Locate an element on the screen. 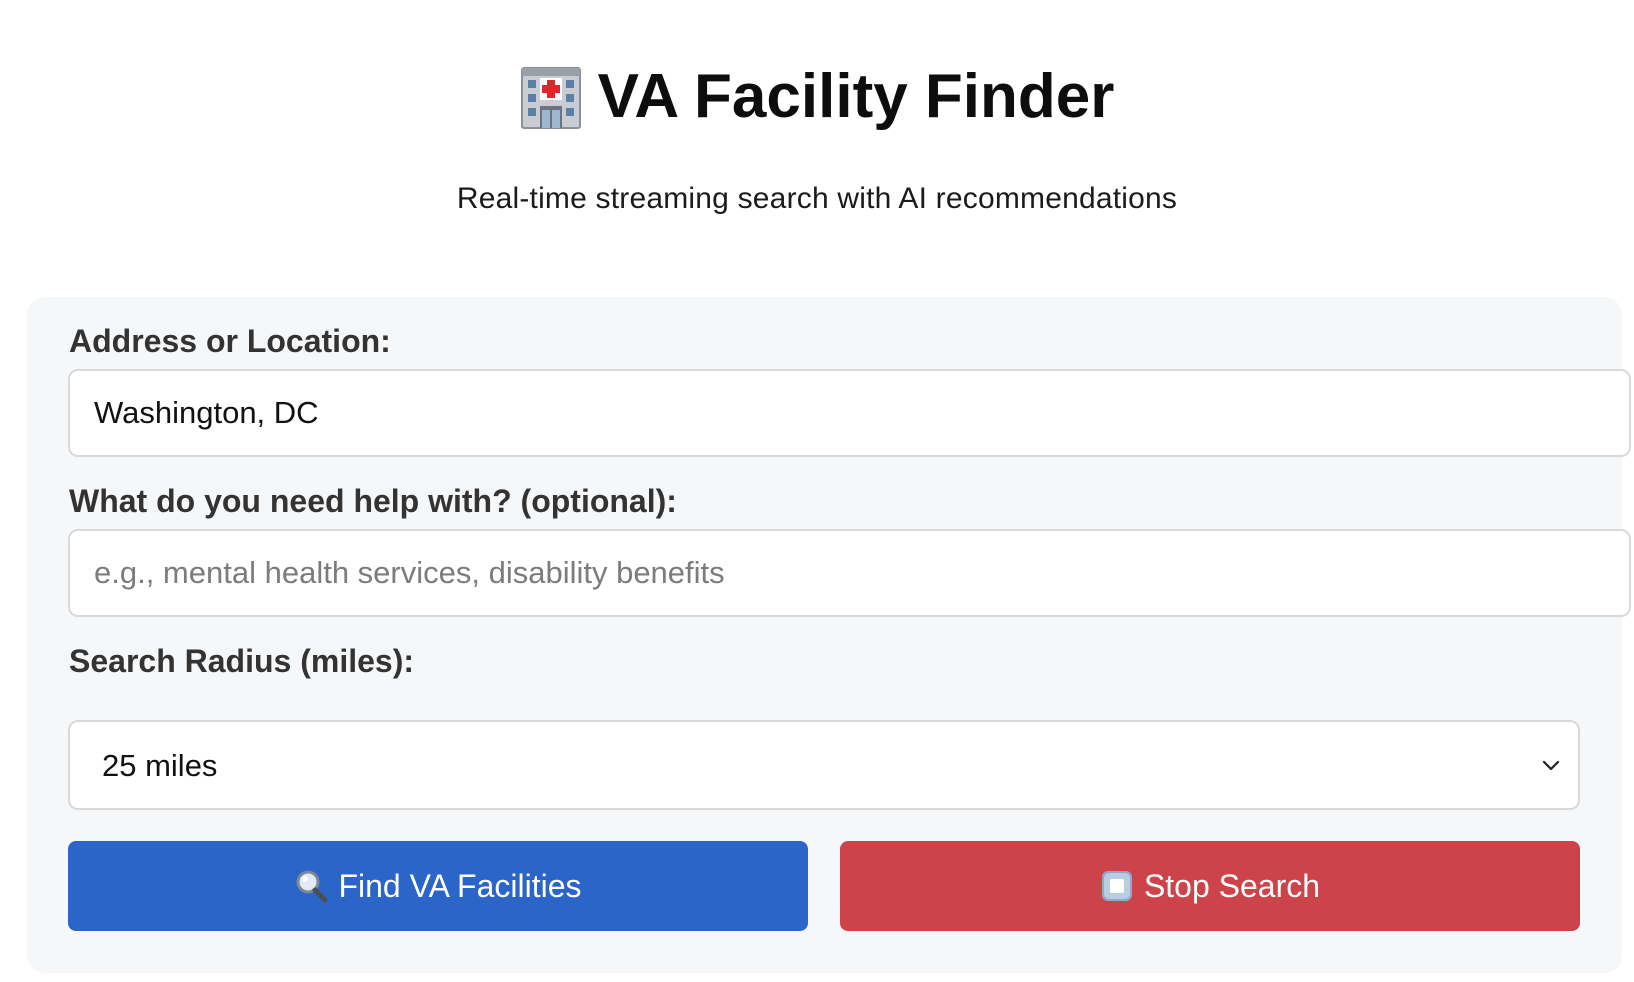  magnifier-icon is located at coordinates (311, 886).